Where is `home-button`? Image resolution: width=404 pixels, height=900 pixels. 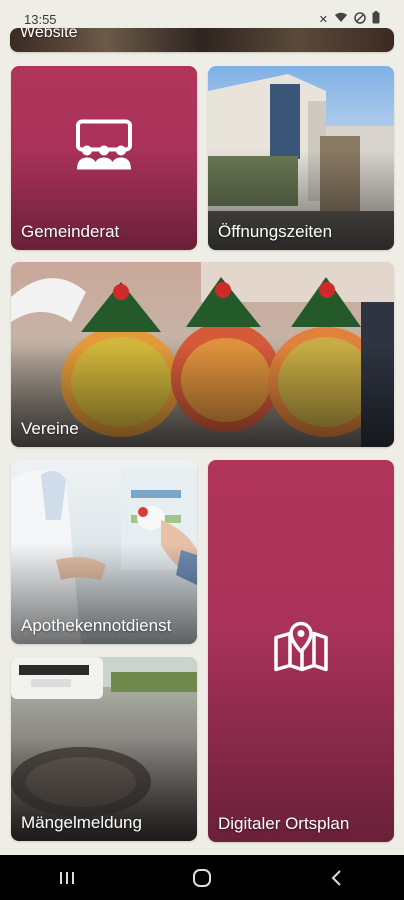 home-button is located at coordinates (202, 878).